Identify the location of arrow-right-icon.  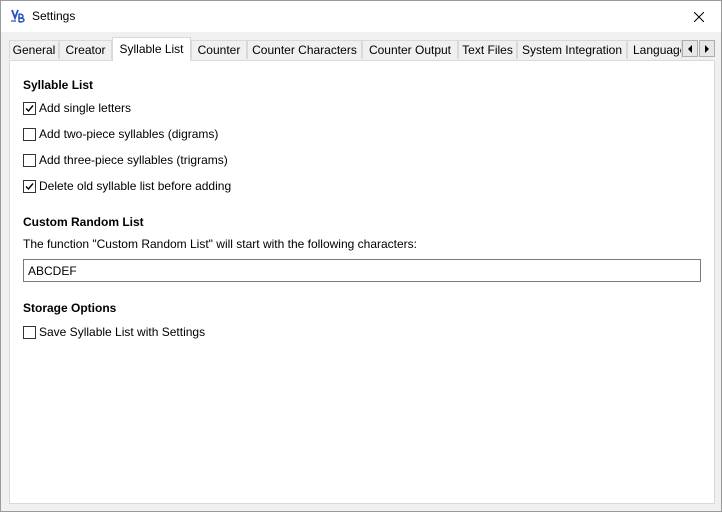
(707, 48).